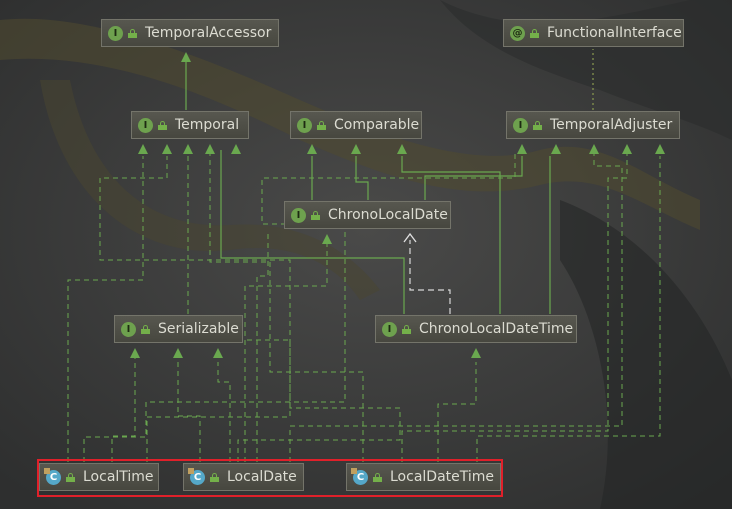 This screenshot has width=732, height=509. I want to click on node-label: Serializable, so click(198, 329).